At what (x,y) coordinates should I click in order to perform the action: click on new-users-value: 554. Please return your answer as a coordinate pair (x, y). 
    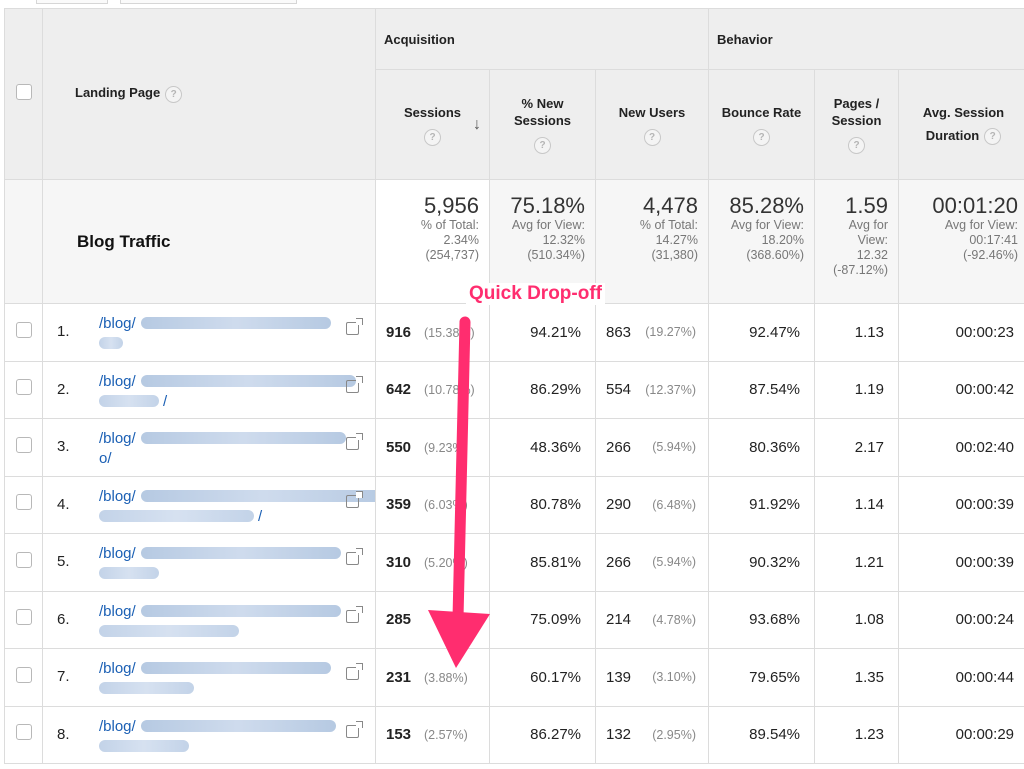
    Looking at the image, I should click on (619, 390).